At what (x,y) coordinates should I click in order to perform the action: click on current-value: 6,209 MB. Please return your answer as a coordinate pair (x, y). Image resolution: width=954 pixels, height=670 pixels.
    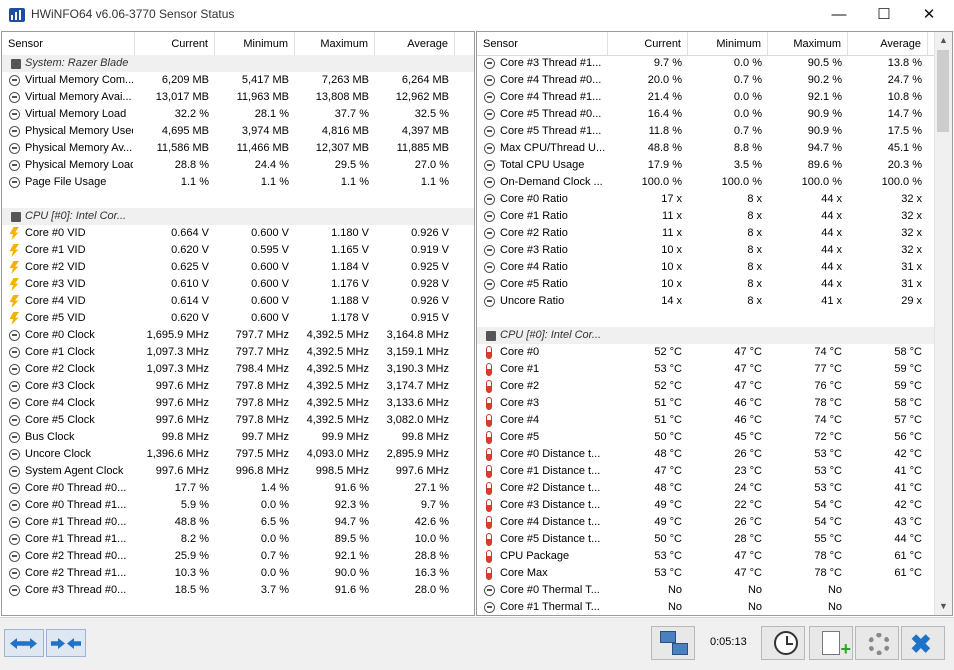
    Looking at the image, I should click on (185, 80).